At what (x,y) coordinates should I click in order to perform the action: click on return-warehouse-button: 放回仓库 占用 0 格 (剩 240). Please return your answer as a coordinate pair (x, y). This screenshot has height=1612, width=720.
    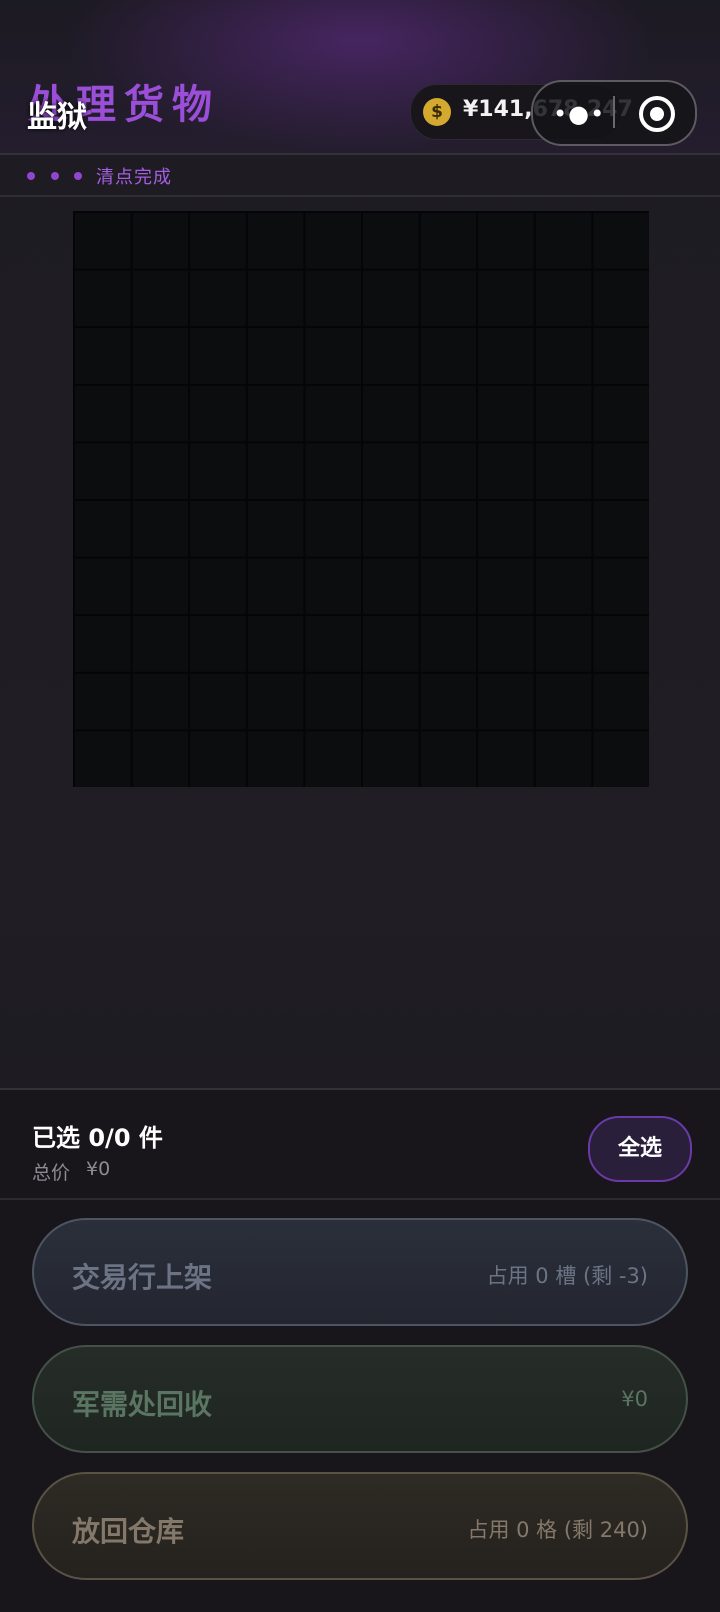
    Looking at the image, I should click on (360, 1526).